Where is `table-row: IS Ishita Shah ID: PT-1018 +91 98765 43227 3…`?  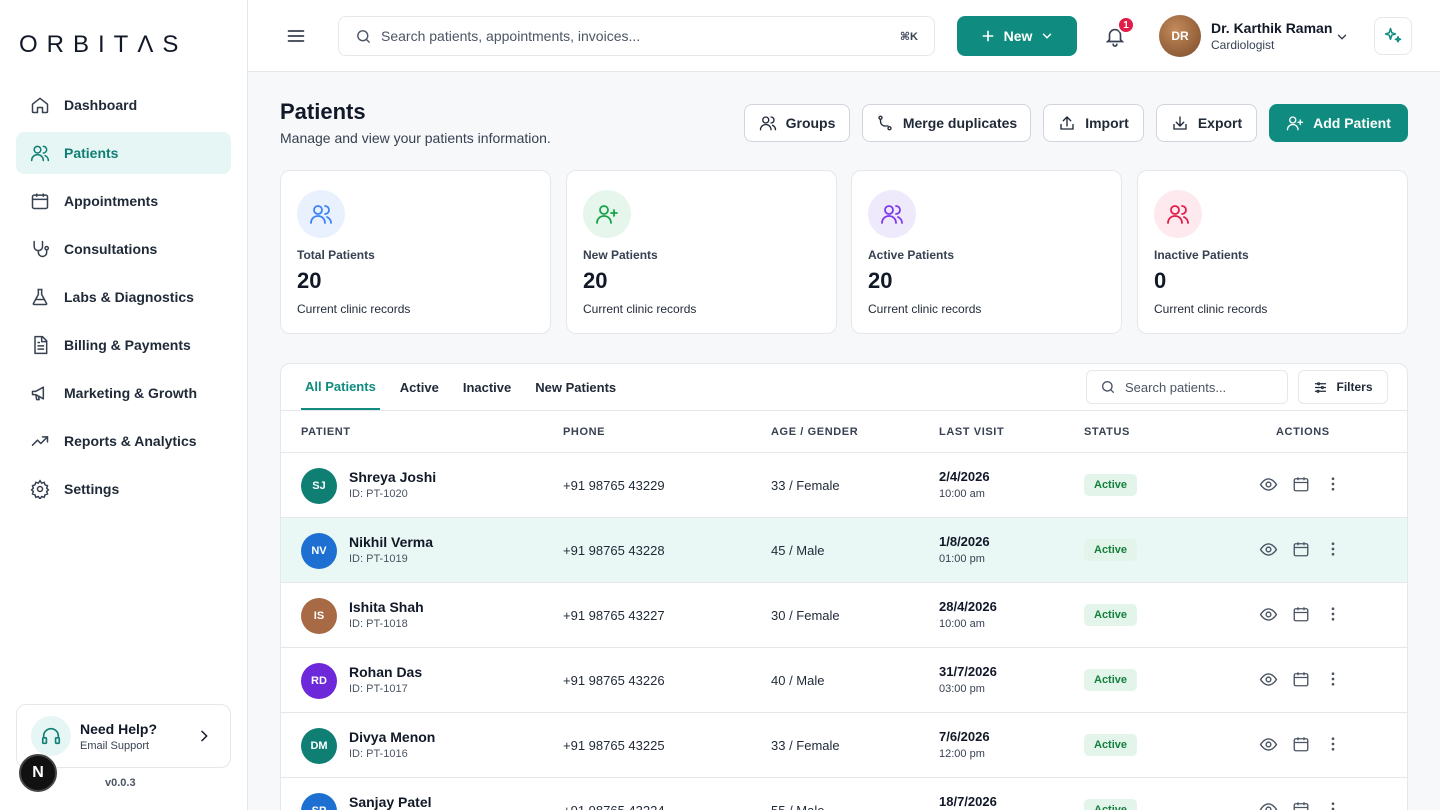 table-row: IS Ishita Shah ID: PT-1018 +91 98765 43227 3… is located at coordinates (844, 615).